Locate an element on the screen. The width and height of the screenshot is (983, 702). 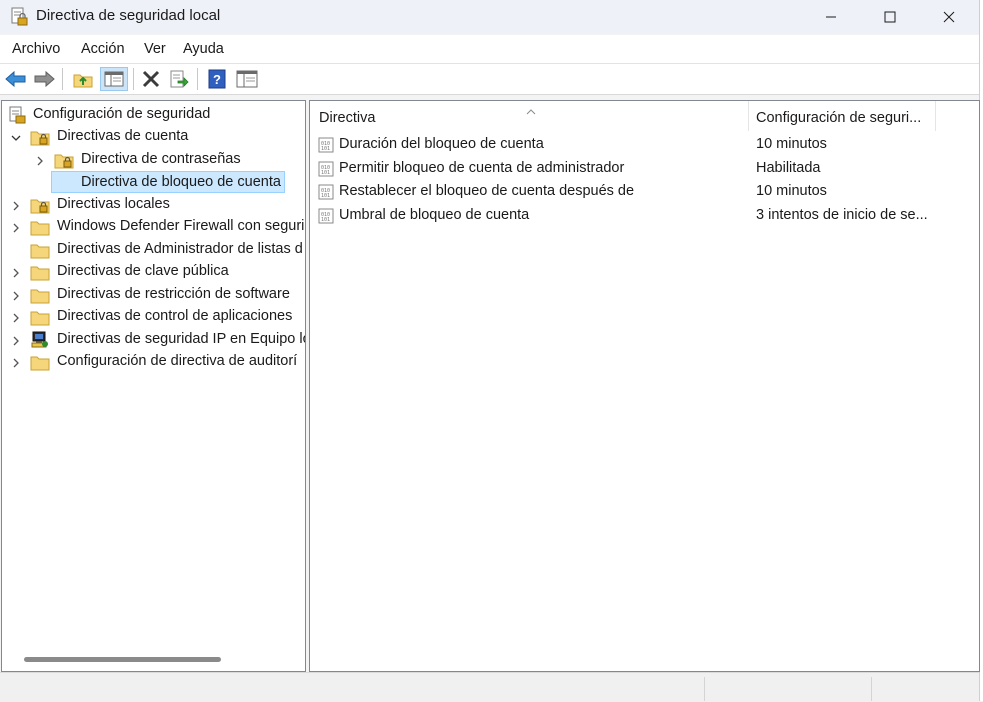
back-button is located at coordinates (16, 79).